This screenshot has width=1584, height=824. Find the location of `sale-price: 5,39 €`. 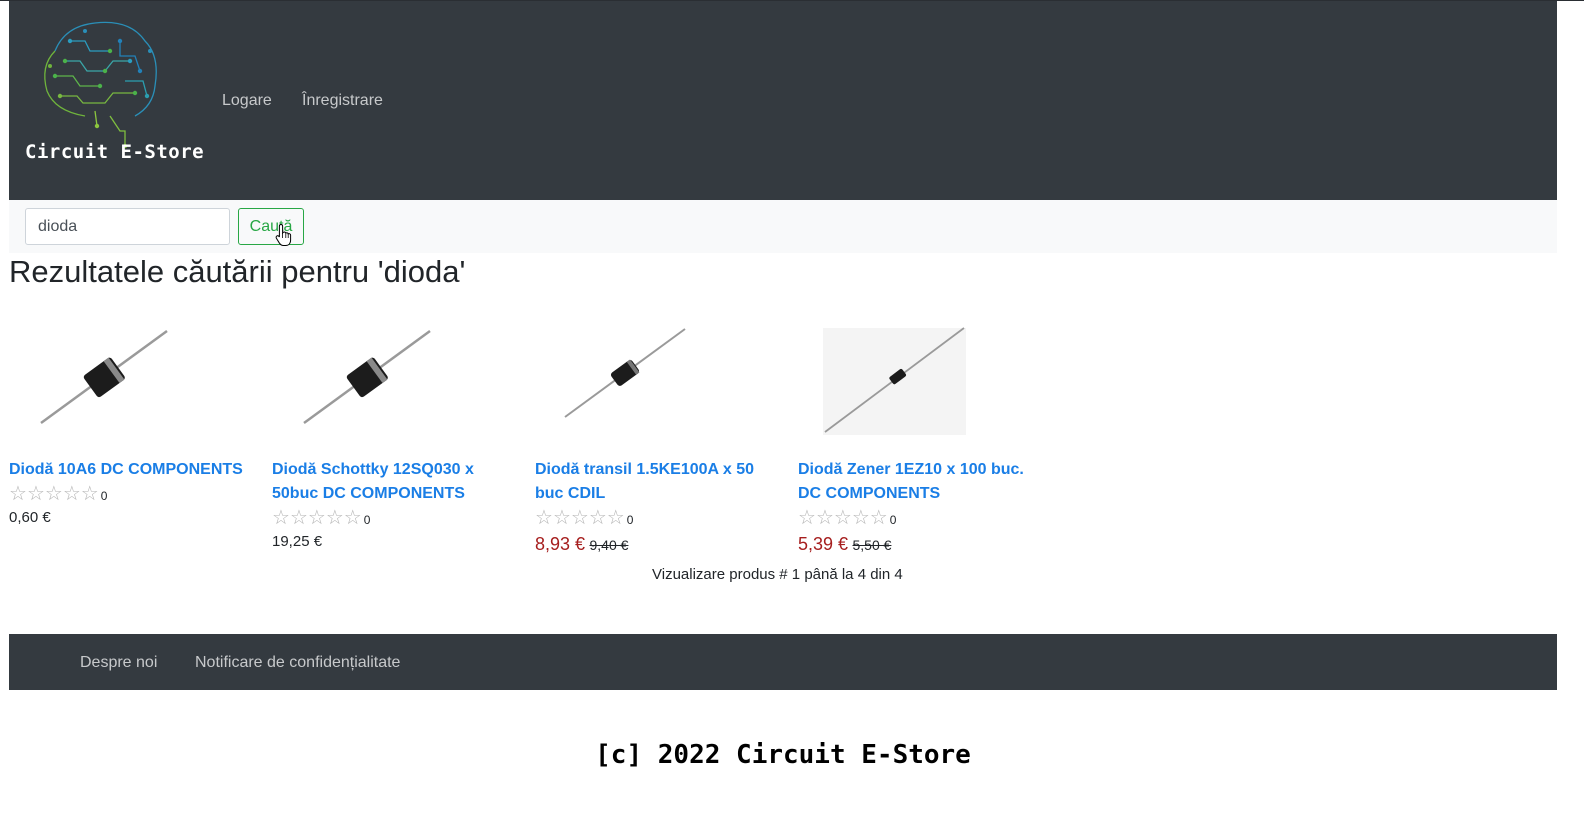

sale-price: 5,39 € is located at coordinates (823, 544).